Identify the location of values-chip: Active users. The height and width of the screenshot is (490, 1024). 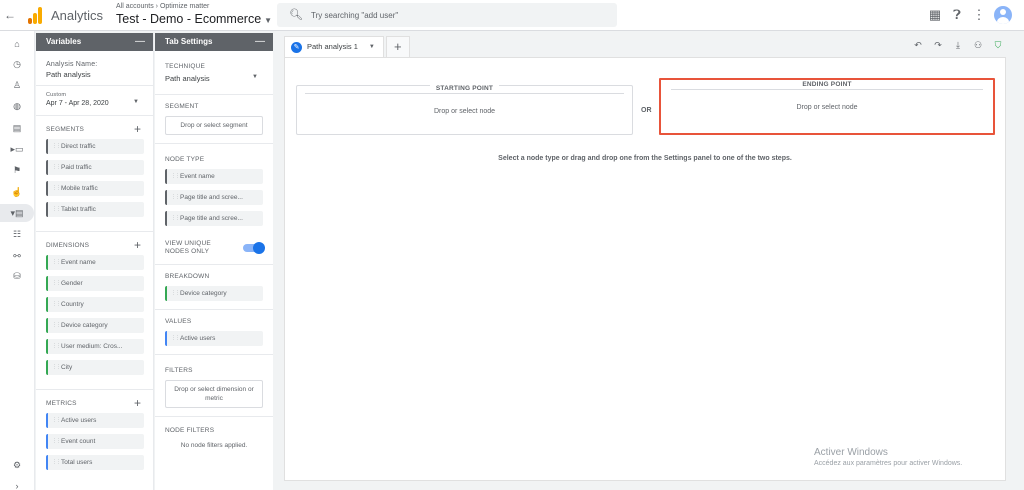
(214, 338).